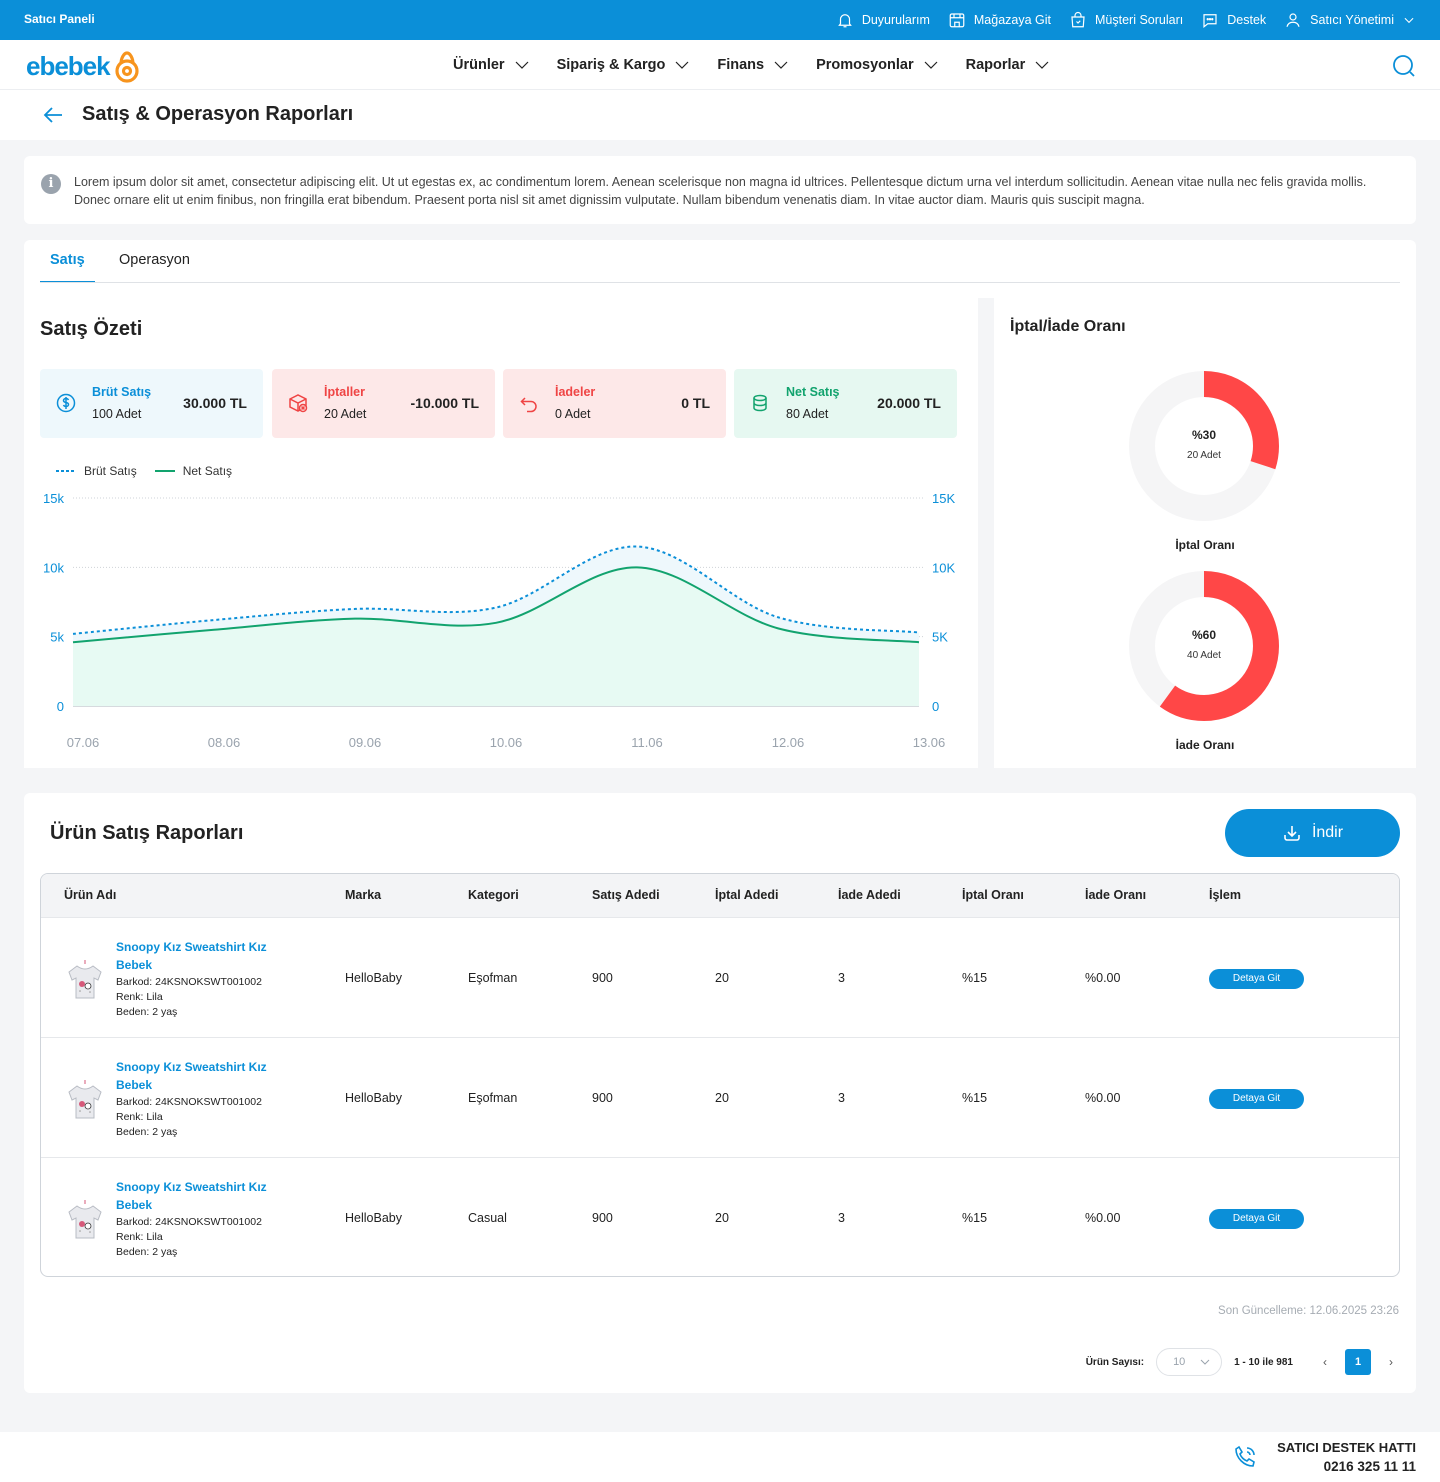 The image size is (1440, 1482). I want to click on x-tick-label: 11.06, so click(647, 742).